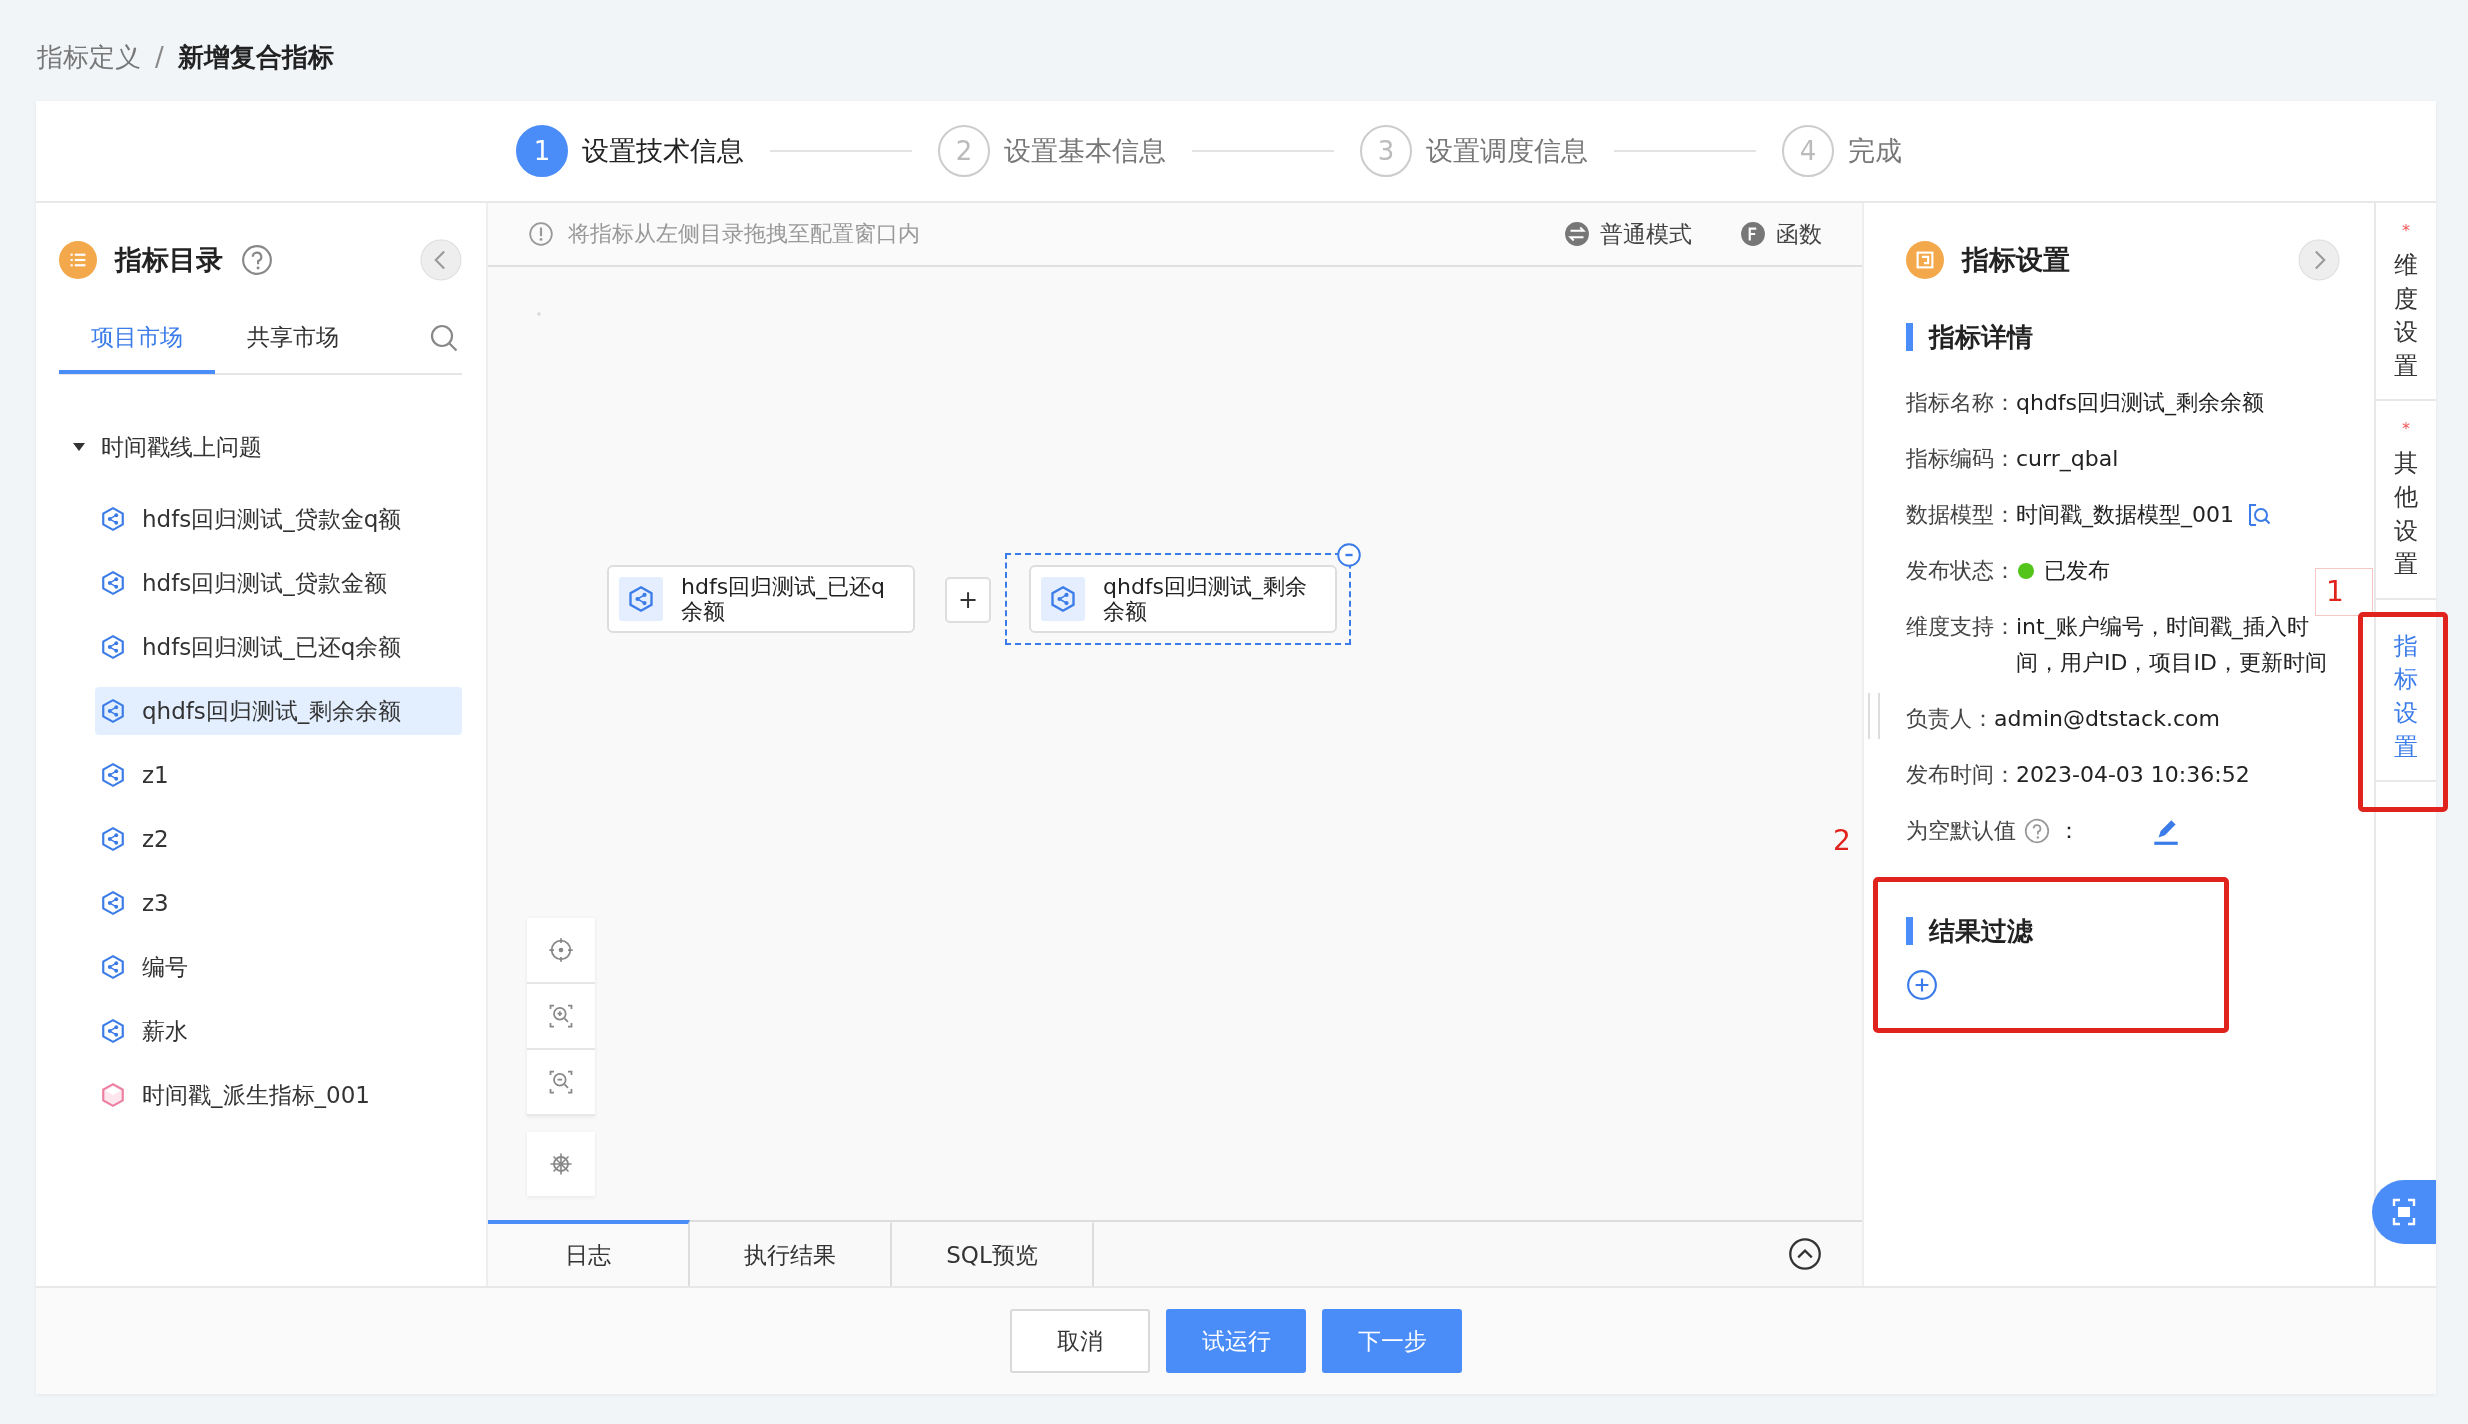  Describe the element at coordinates (293, 338) in the screenshot. I see `market-tab: 共享市场` at that location.